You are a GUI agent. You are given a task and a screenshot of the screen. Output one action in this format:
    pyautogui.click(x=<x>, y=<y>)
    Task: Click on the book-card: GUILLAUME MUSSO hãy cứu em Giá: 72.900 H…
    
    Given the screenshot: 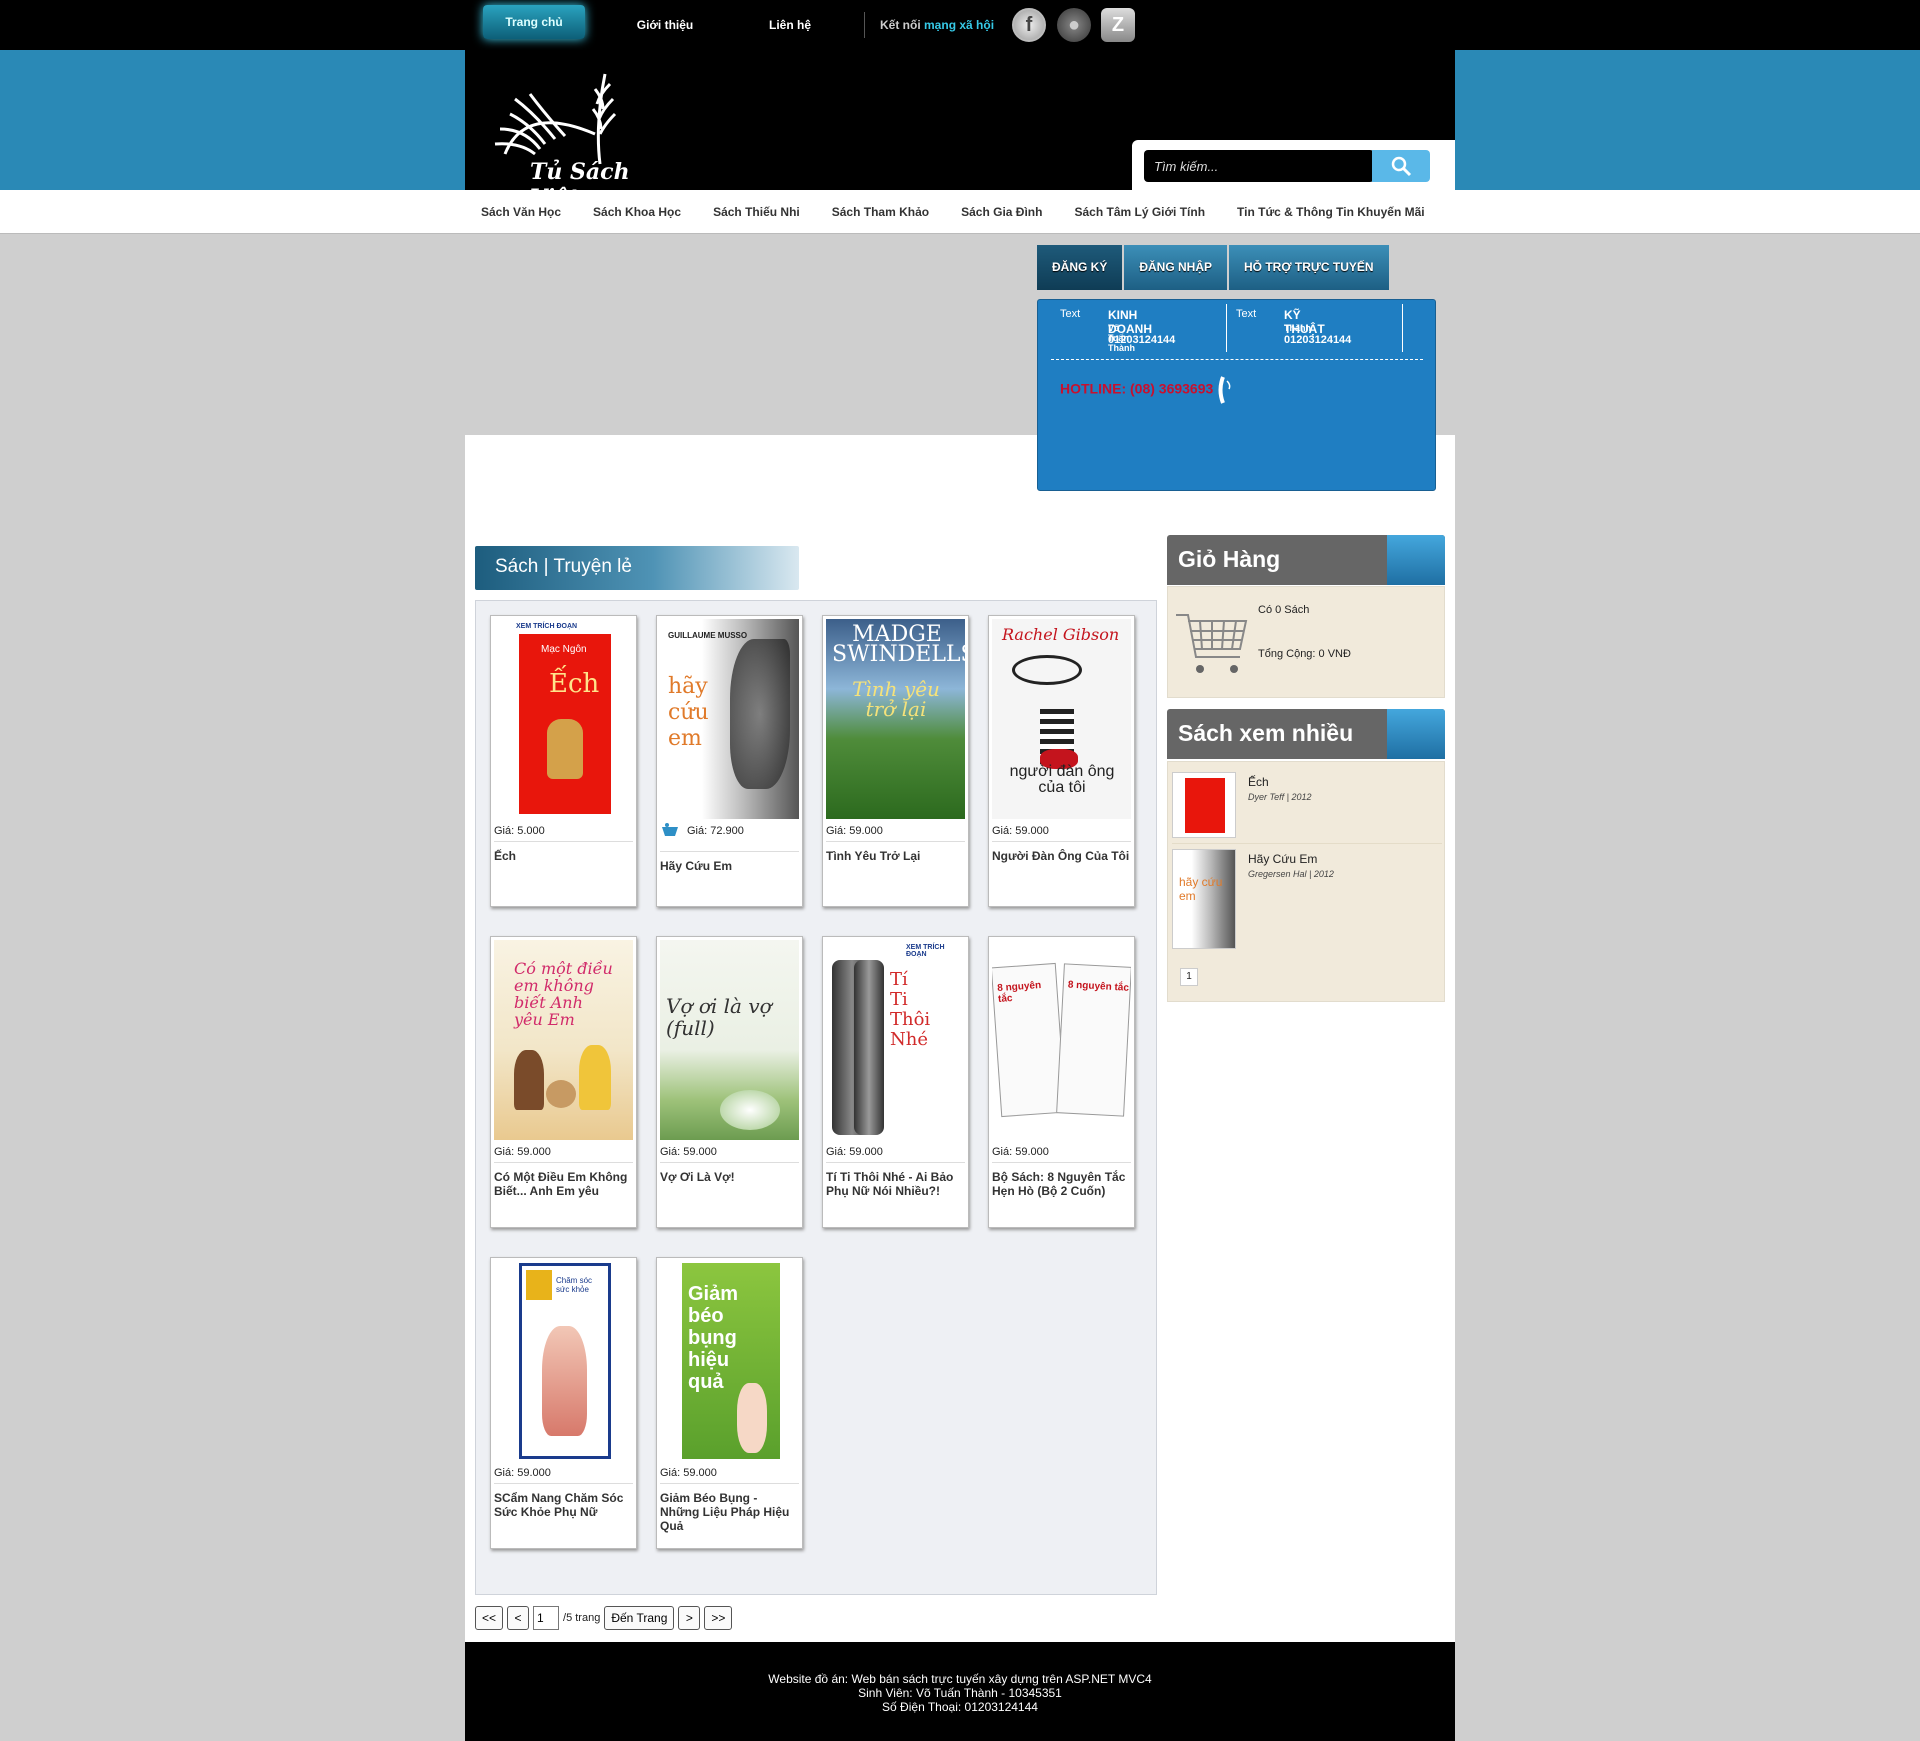 What is the action you would take?
    pyautogui.click(x=729, y=761)
    